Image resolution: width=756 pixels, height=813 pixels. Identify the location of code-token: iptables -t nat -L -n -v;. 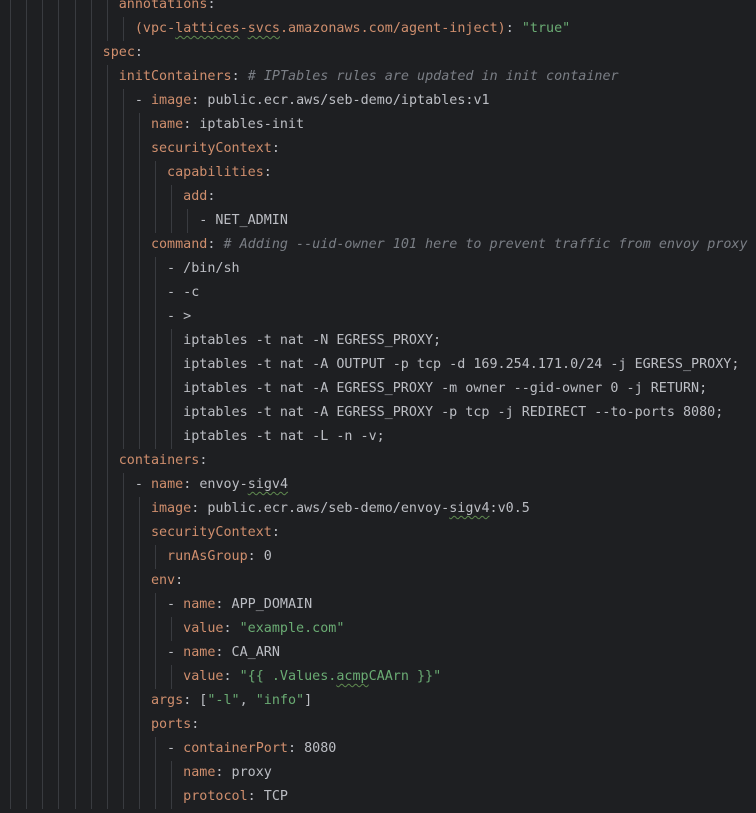
(284, 436).